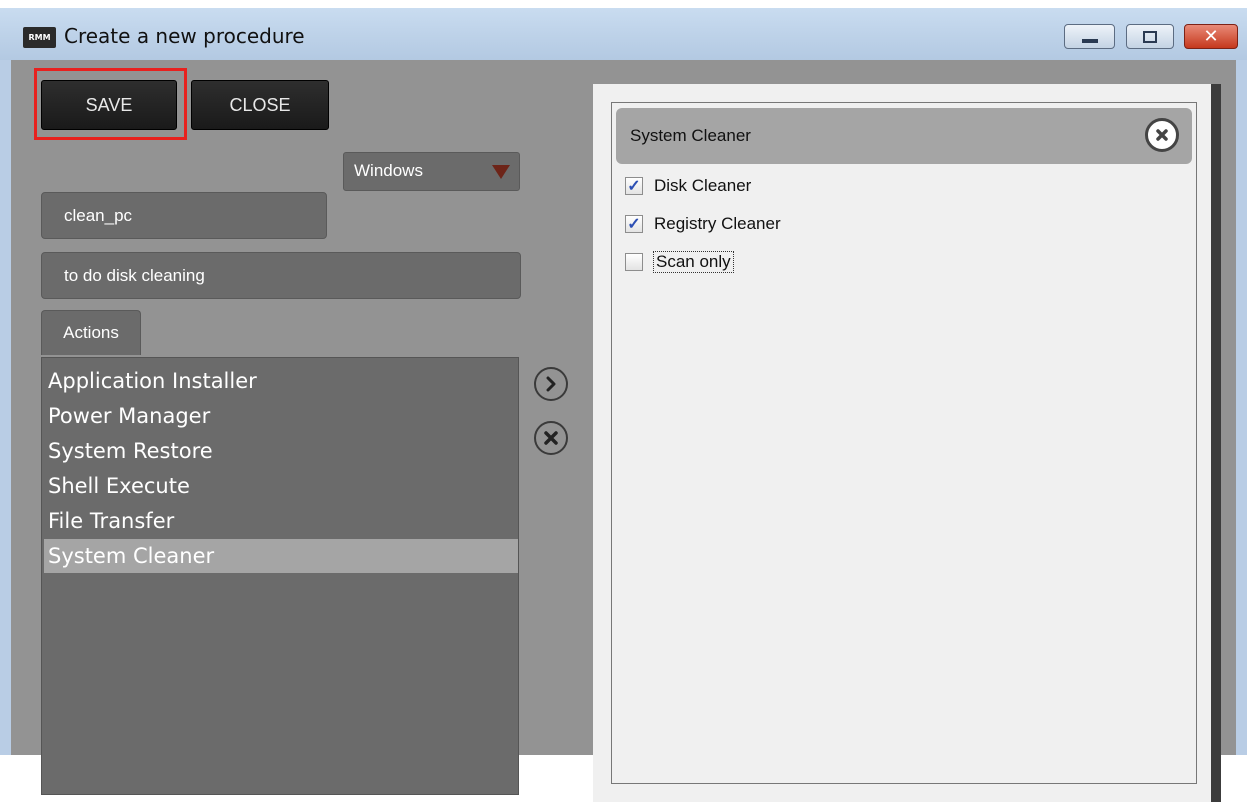 This screenshot has height=802, width=1247. I want to click on title-bar: RMM Create a new procedure ✕, so click(623, 34).